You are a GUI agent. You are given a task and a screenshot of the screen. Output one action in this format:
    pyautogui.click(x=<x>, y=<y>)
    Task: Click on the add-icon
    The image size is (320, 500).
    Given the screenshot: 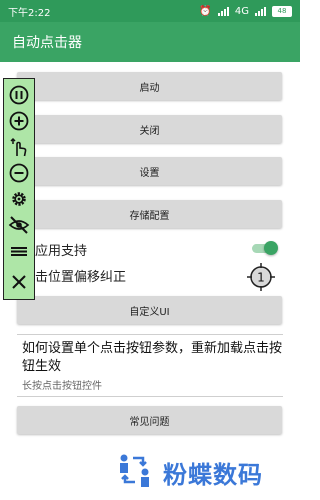 What is the action you would take?
    pyautogui.click(x=19, y=121)
    